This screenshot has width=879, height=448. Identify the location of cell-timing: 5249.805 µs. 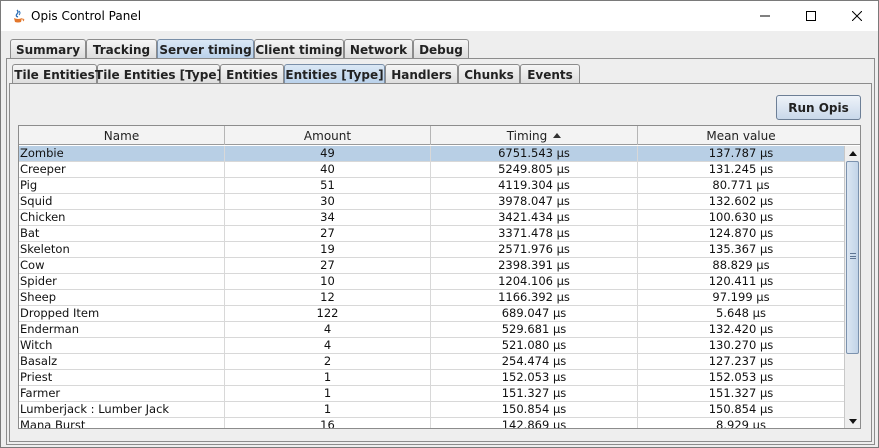
(534, 170).